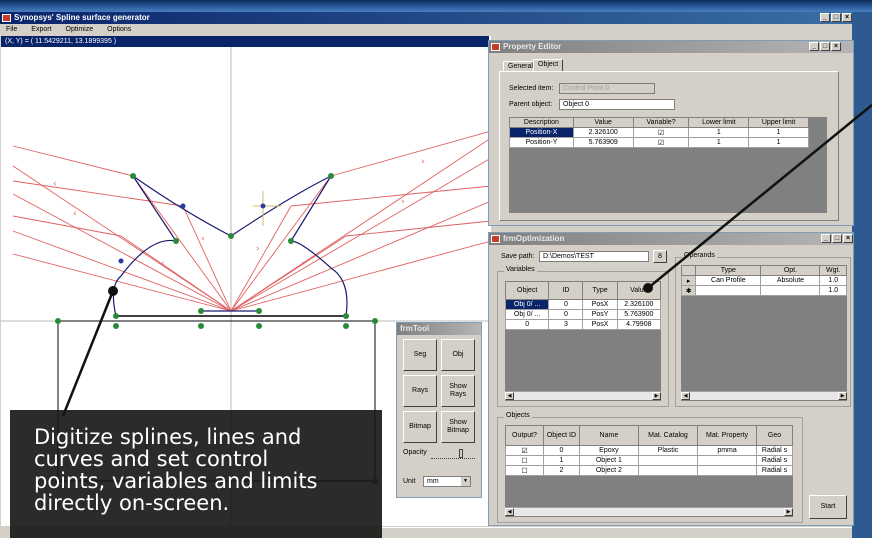  What do you see at coordinates (561, 460) in the screenshot?
I see `object-id-cell: 1` at bounding box center [561, 460].